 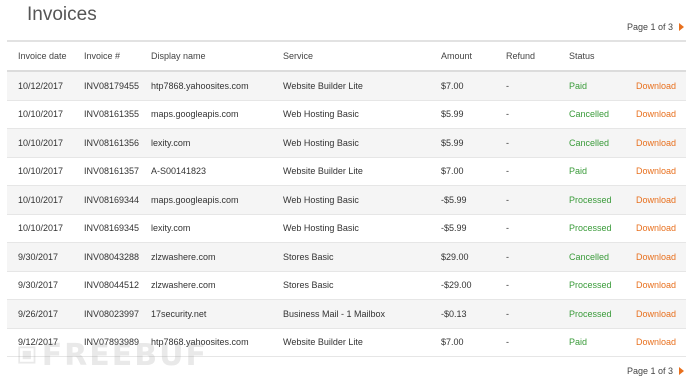 I want to click on amount-cell: -$29.00, so click(x=456, y=285).